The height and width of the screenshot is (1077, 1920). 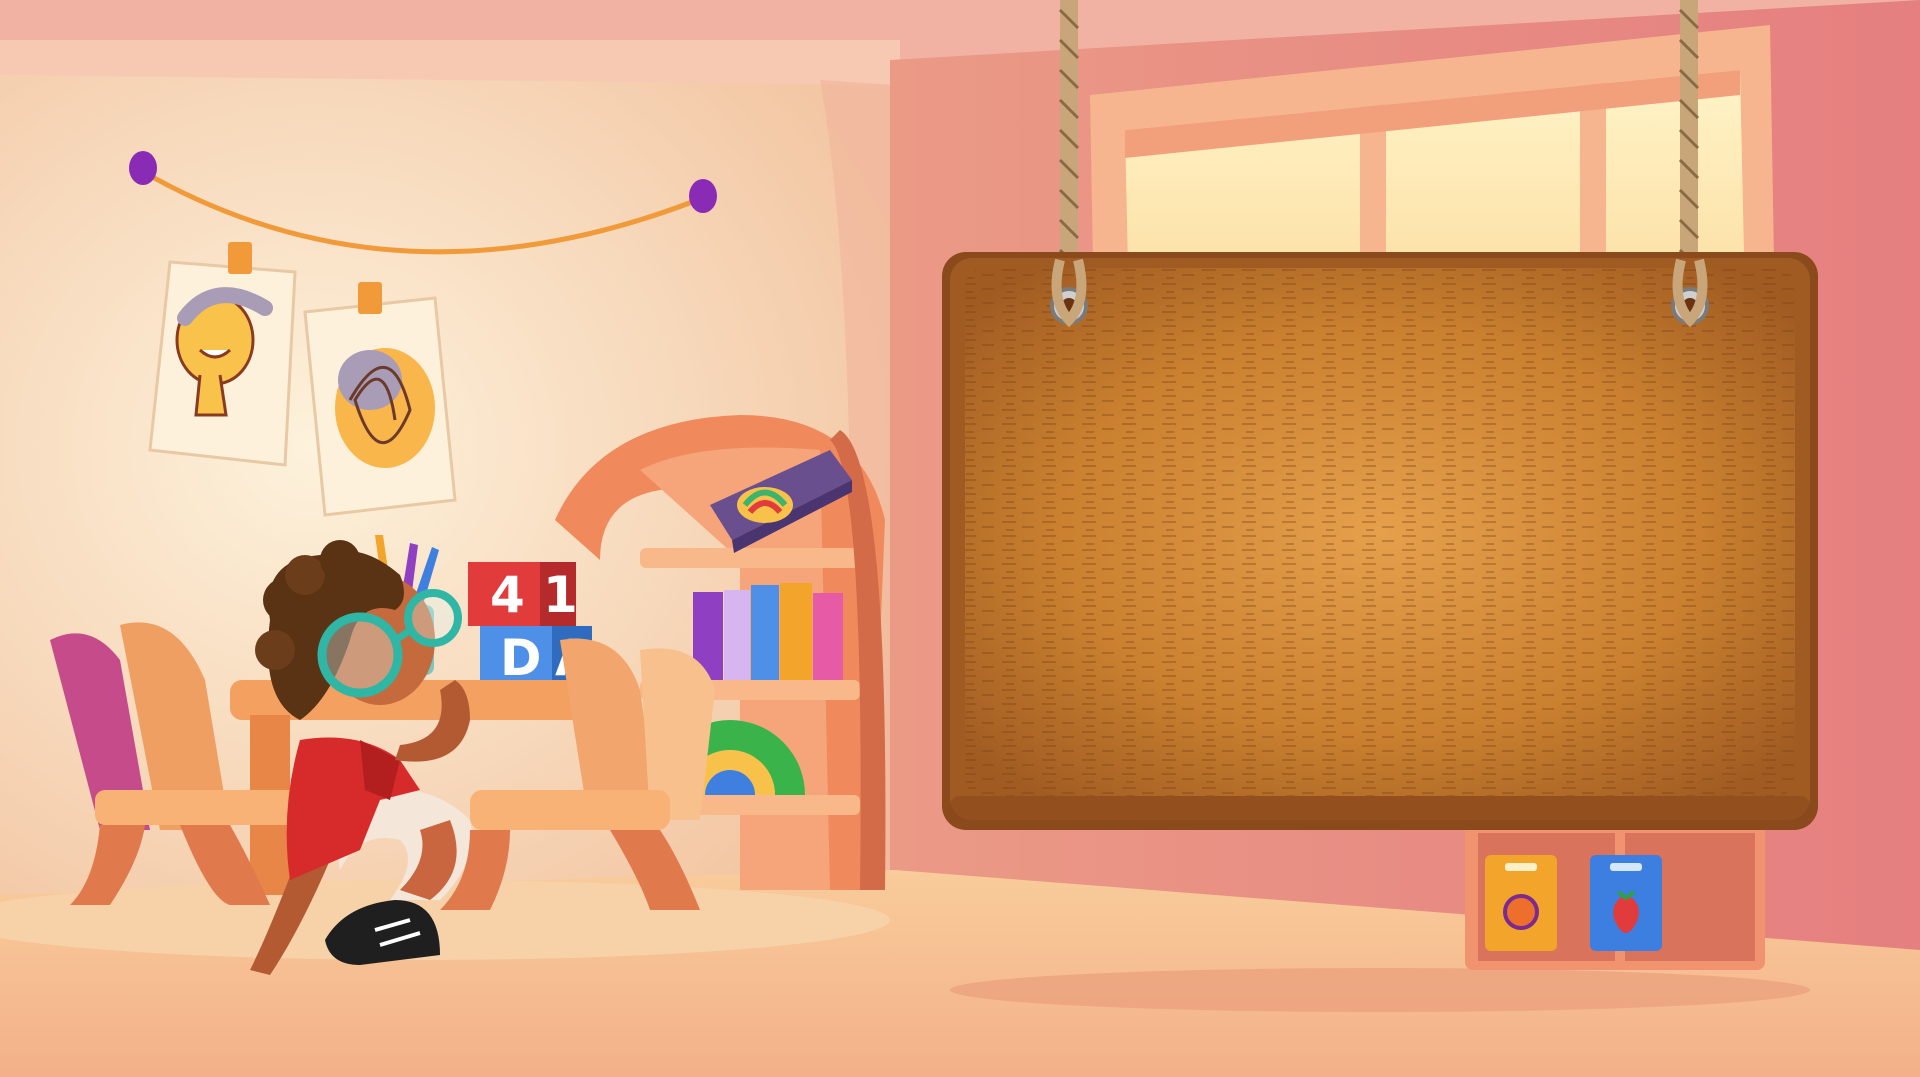 I want to click on block-label-blue: D, so click(x=521, y=658).